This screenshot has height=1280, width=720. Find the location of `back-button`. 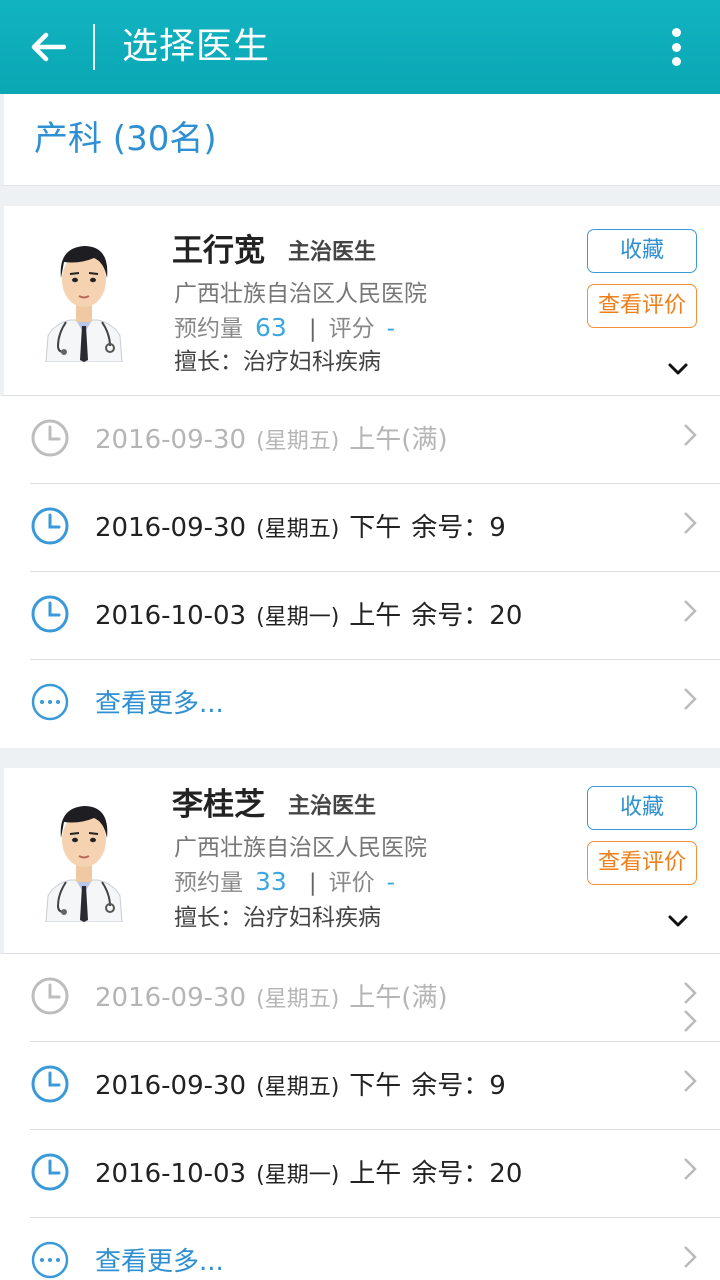

back-button is located at coordinates (48, 47).